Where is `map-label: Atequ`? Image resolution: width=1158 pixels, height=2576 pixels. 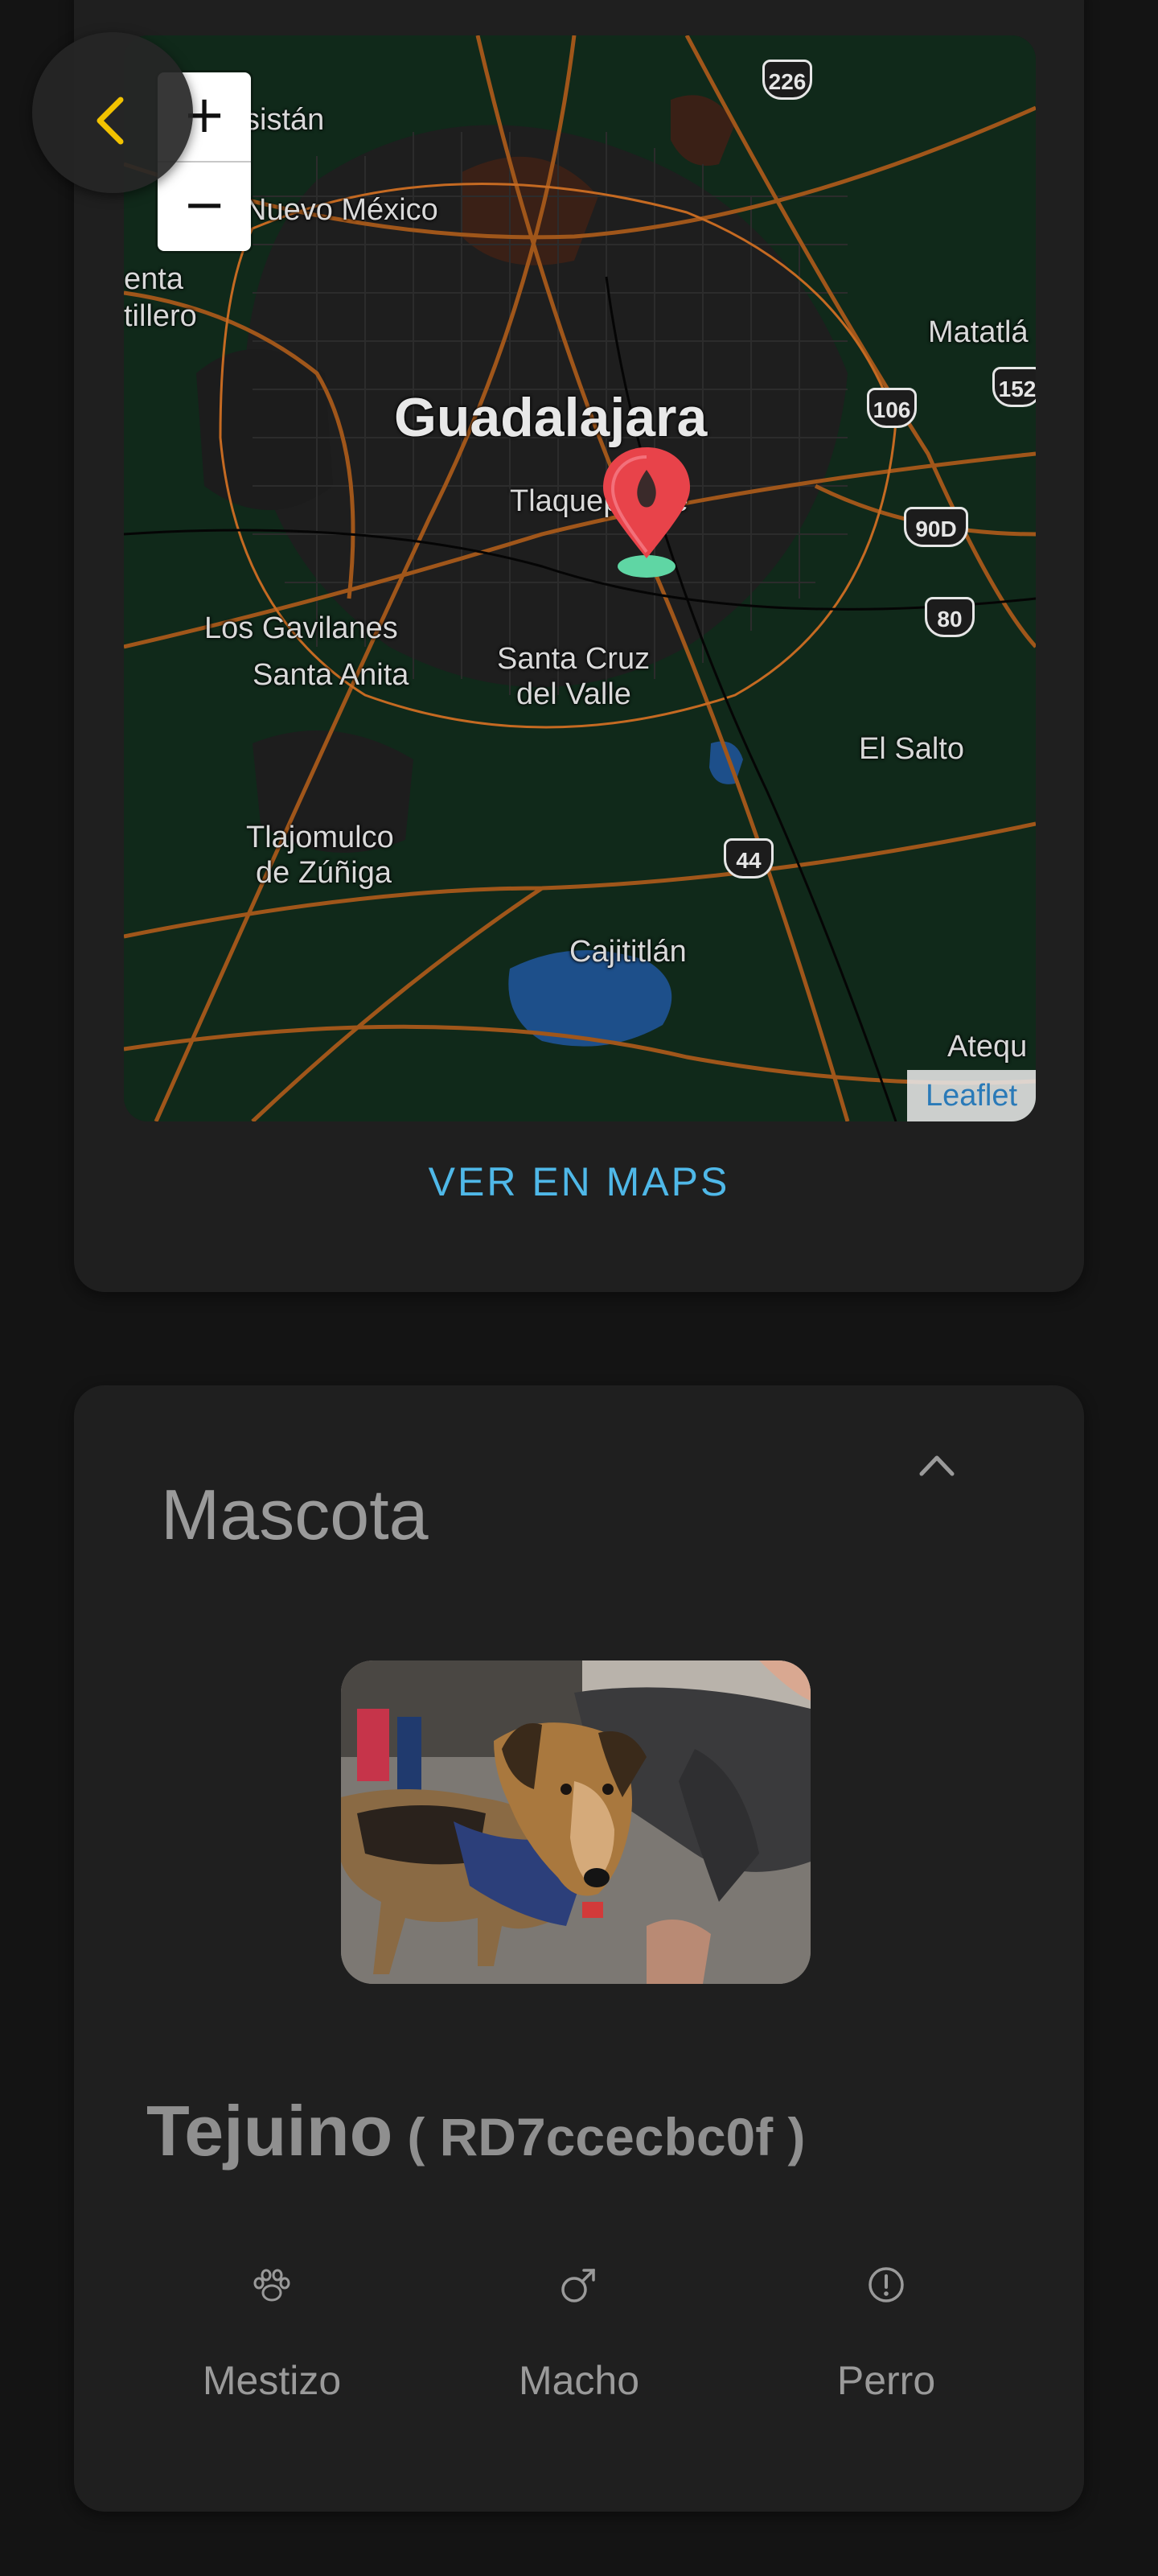
map-label: Atequ is located at coordinates (987, 1047).